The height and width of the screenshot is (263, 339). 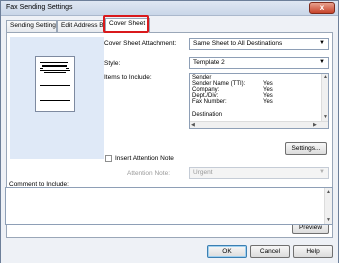 What do you see at coordinates (112, 63) in the screenshot?
I see `style-label: Style:` at bounding box center [112, 63].